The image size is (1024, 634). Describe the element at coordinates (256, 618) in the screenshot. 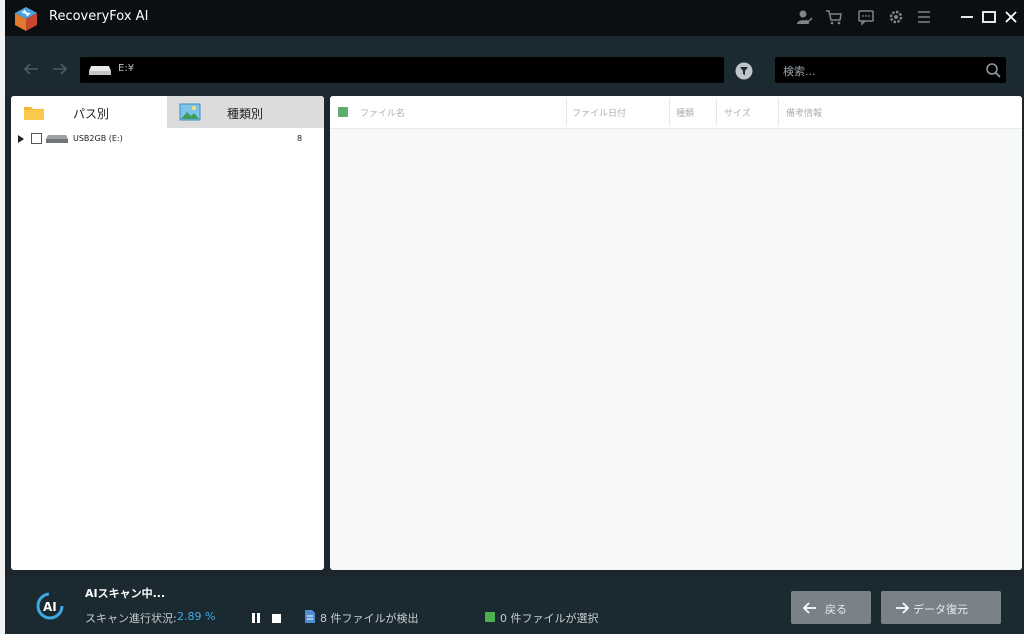

I see `pause-icon` at that location.